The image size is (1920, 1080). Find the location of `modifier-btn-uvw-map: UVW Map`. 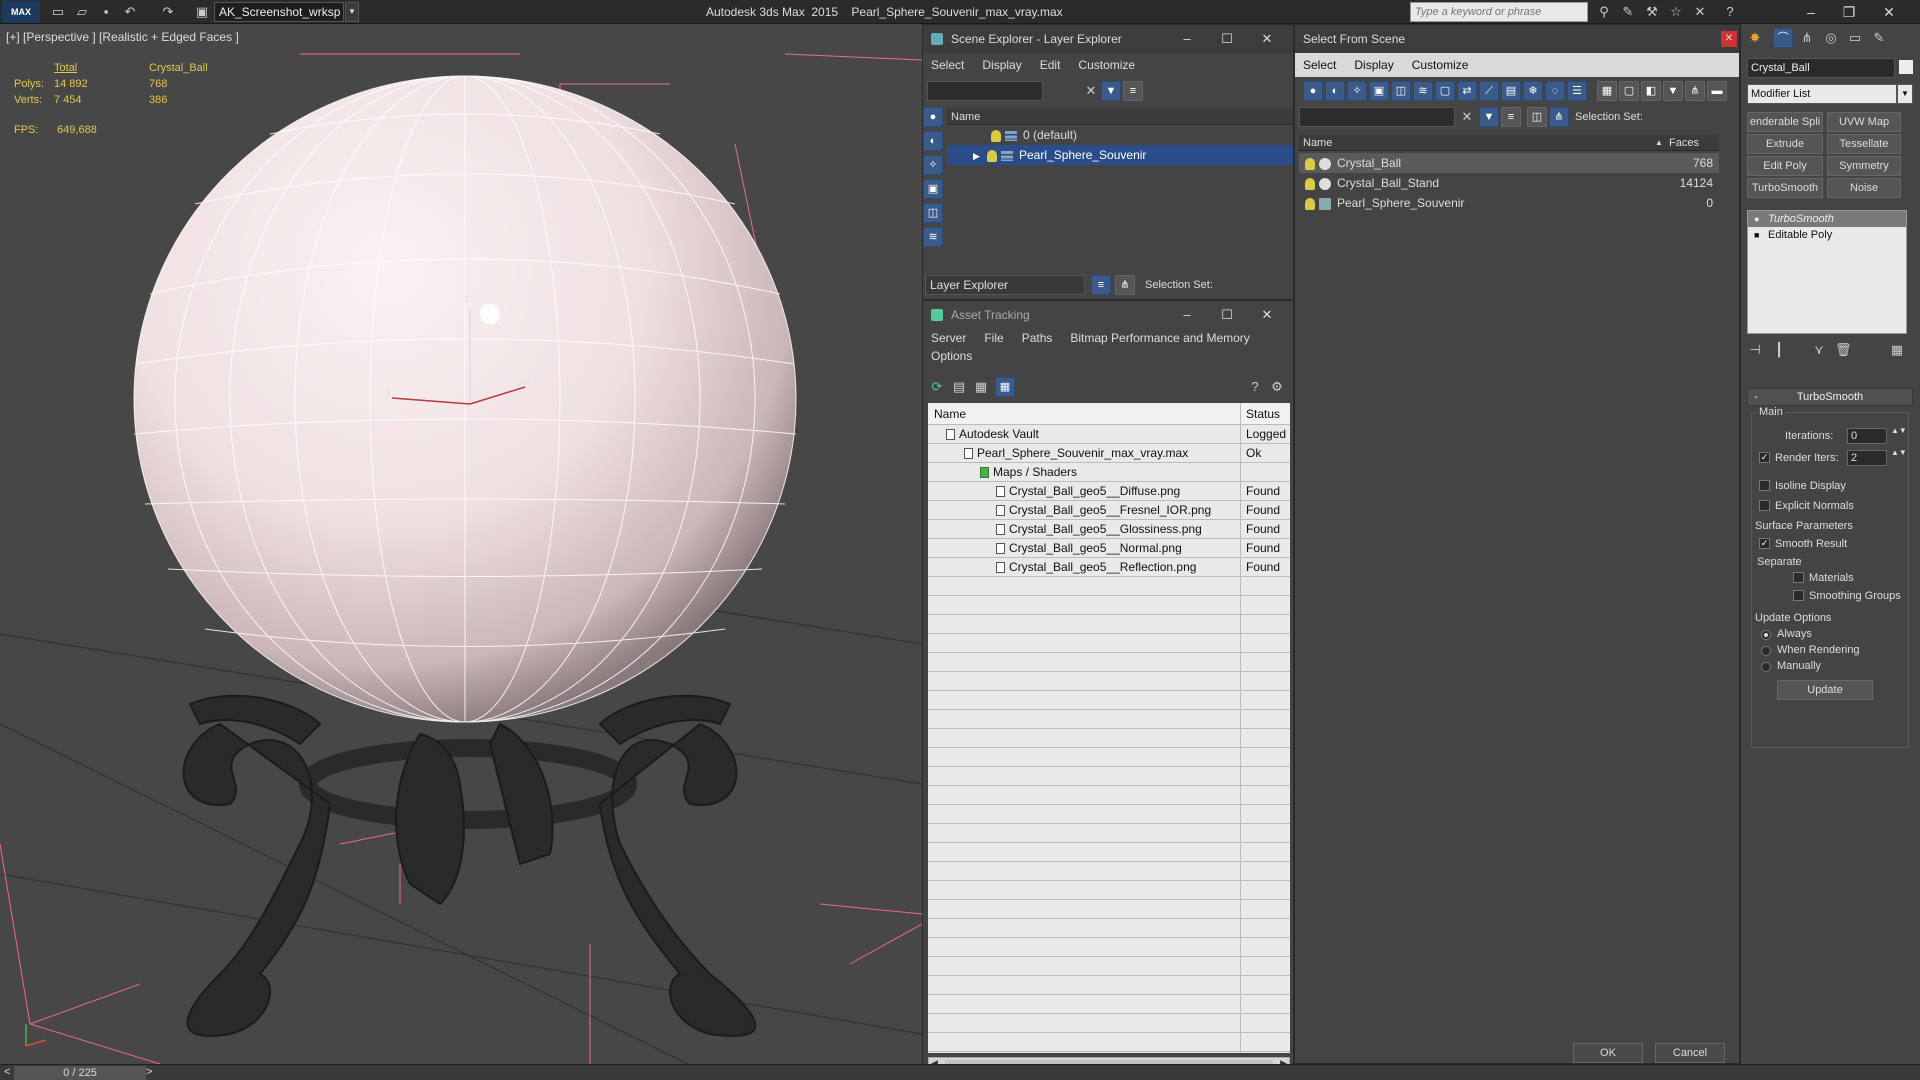

modifier-btn-uvw-map: UVW Map is located at coordinates (1864, 122).